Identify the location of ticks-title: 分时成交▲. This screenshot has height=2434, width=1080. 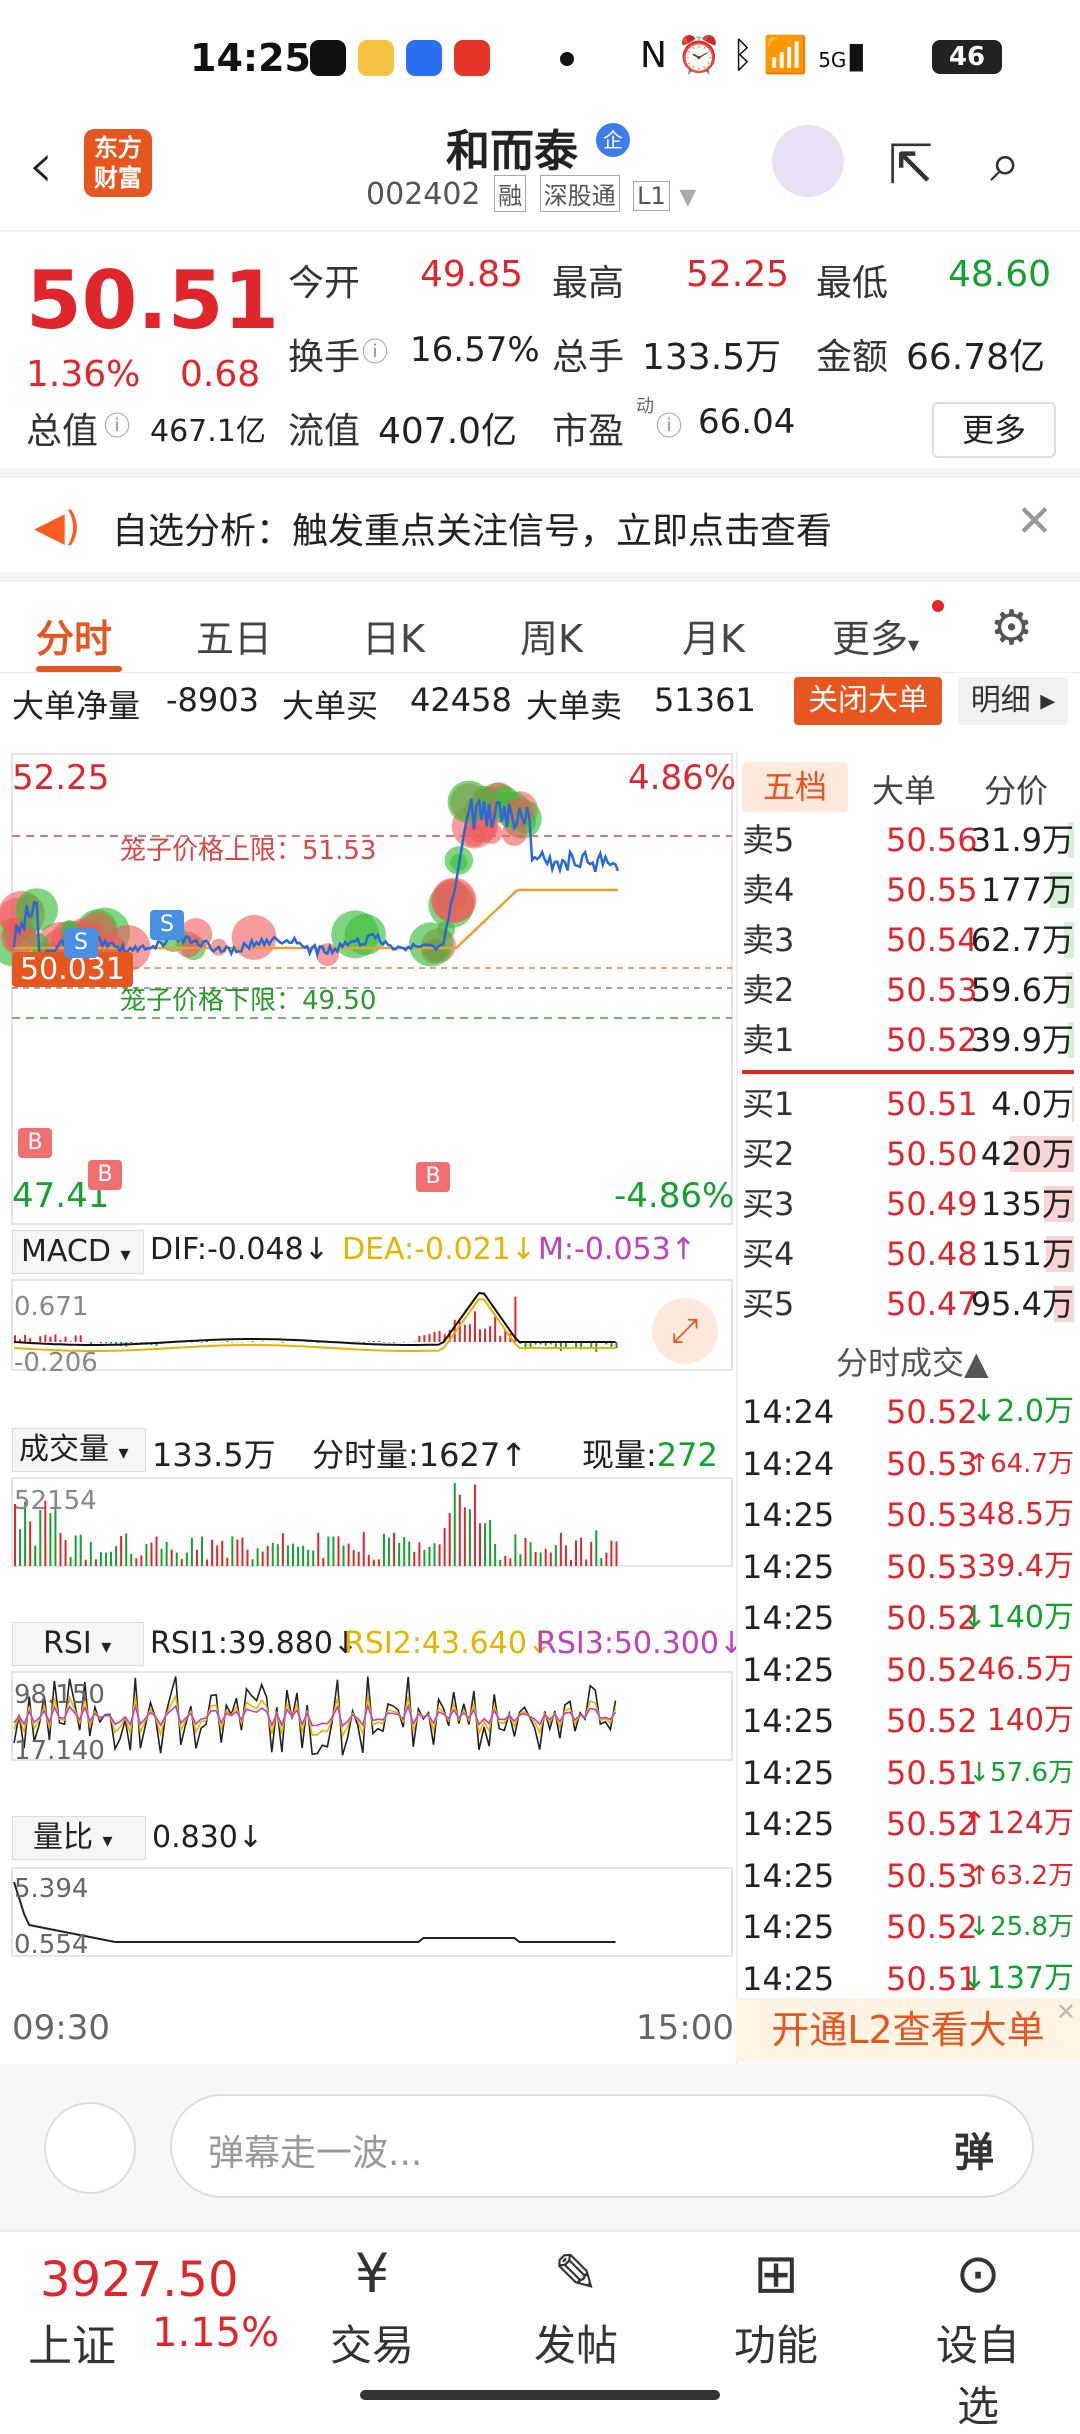
(912, 1361).